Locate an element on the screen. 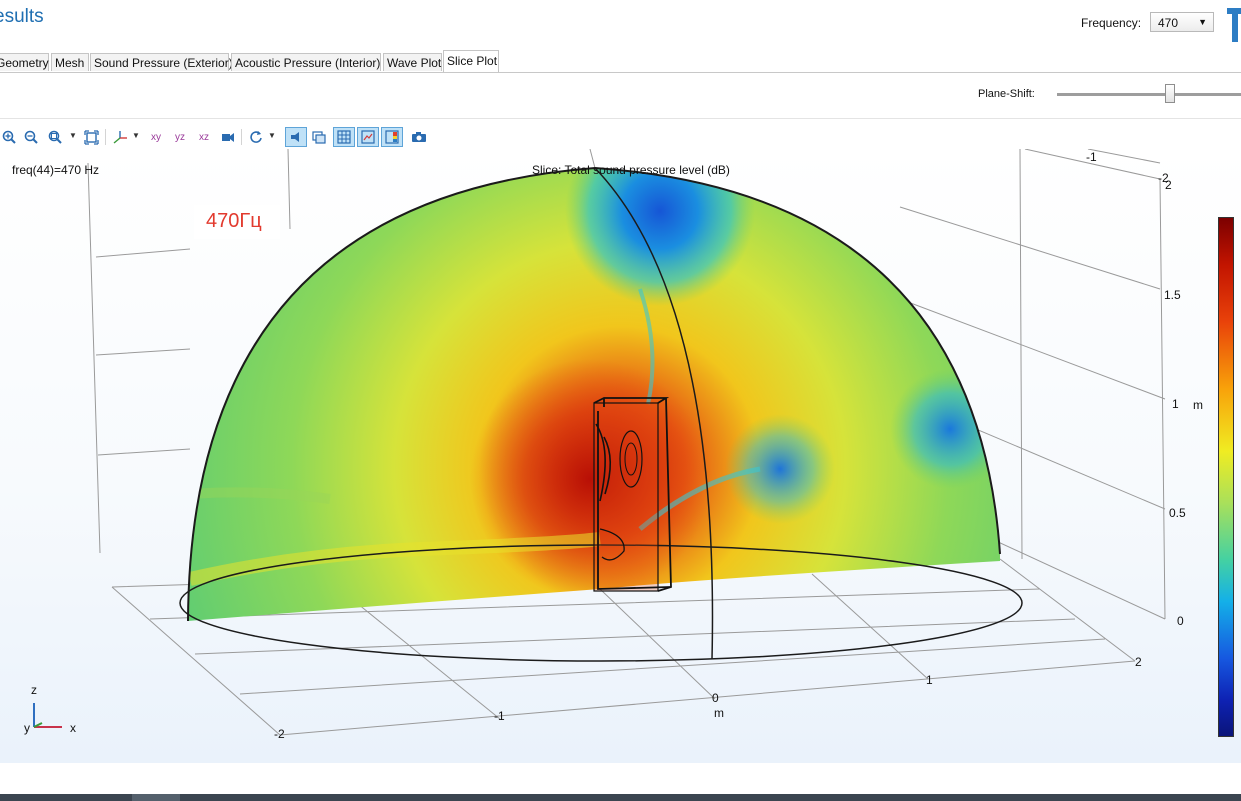 Image resolution: width=1241 pixels, height=801 pixels. tab-sound-pressure-exterior: Sound Pressure (Exterior) is located at coordinates (161, 62).